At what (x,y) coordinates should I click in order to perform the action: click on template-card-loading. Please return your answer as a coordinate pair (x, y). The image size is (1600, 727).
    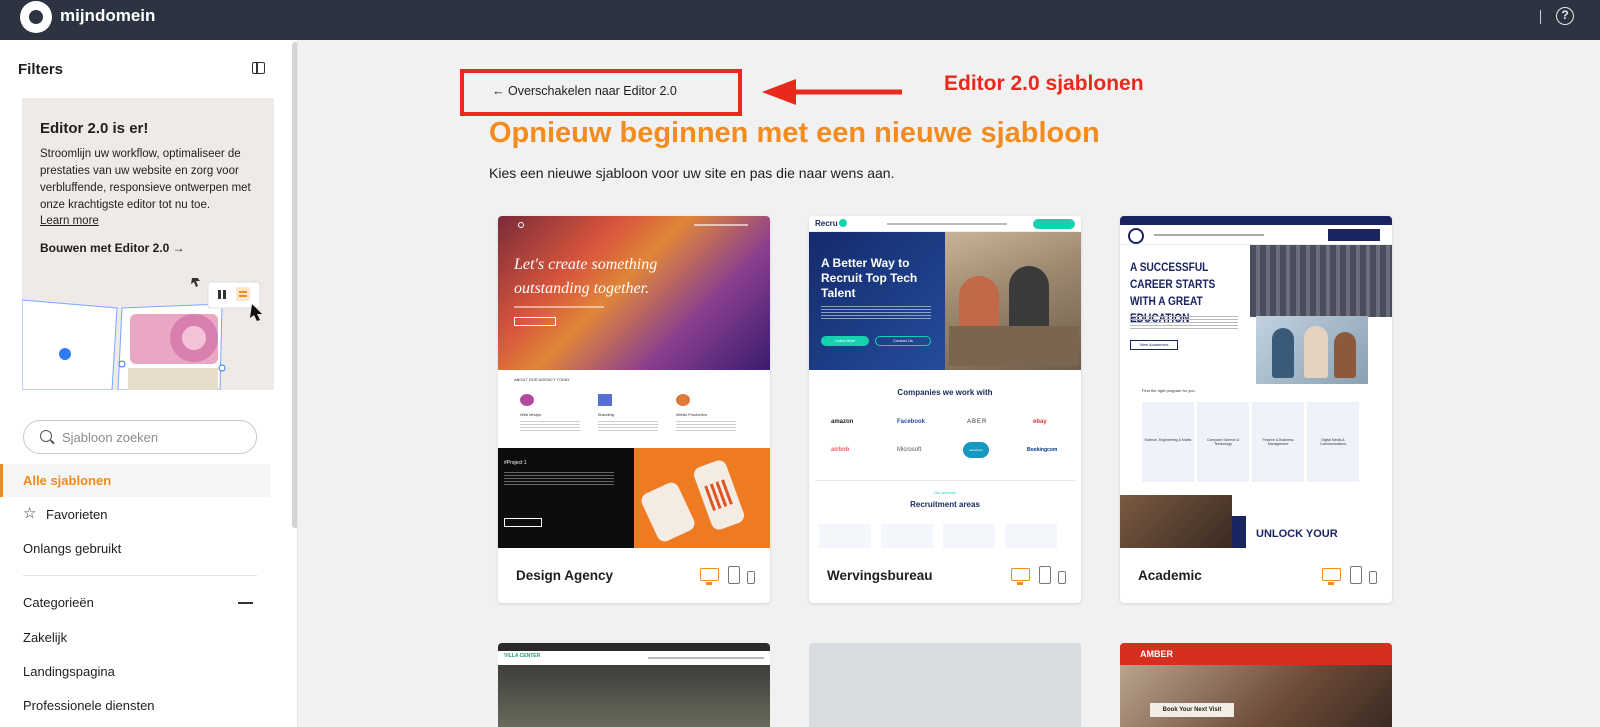
    Looking at the image, I should click on (945, 685).